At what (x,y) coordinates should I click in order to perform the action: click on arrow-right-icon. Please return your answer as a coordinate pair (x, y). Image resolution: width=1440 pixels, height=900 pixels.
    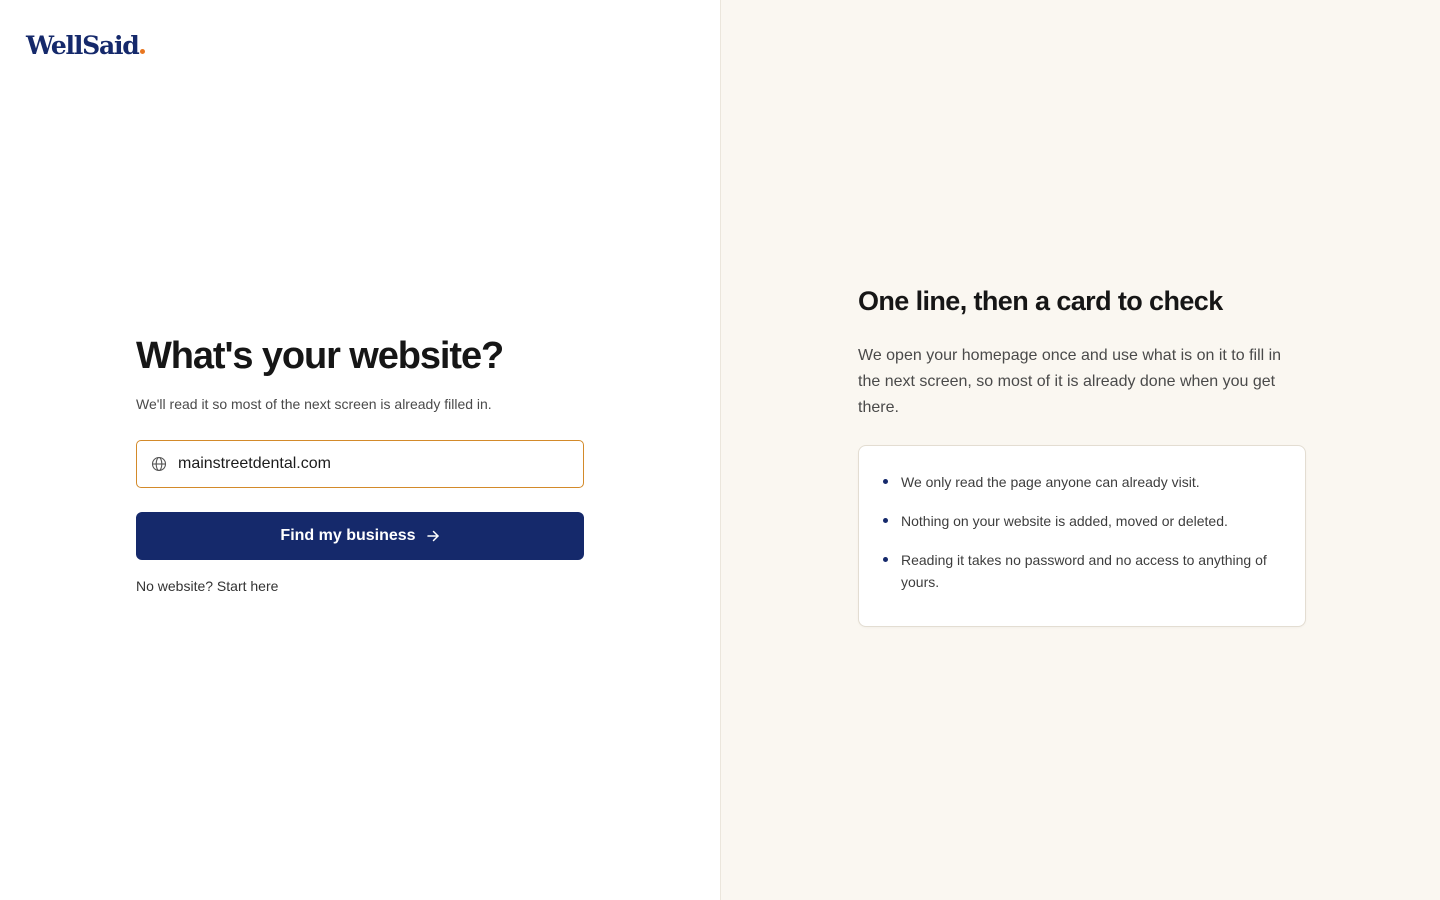
    Looking at the image, I should click on (432, 536).